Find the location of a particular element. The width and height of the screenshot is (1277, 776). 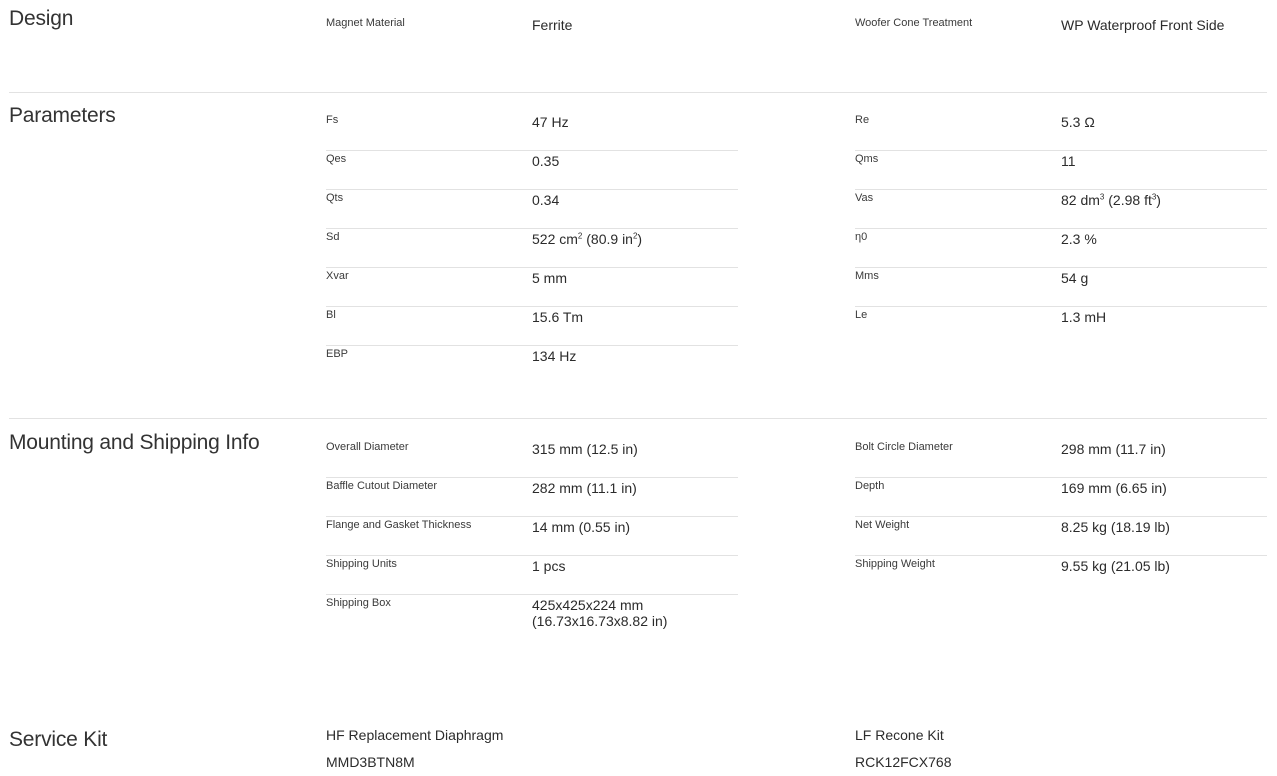

spec-row: Mms 54 g is located at coordinates (1061, 287).